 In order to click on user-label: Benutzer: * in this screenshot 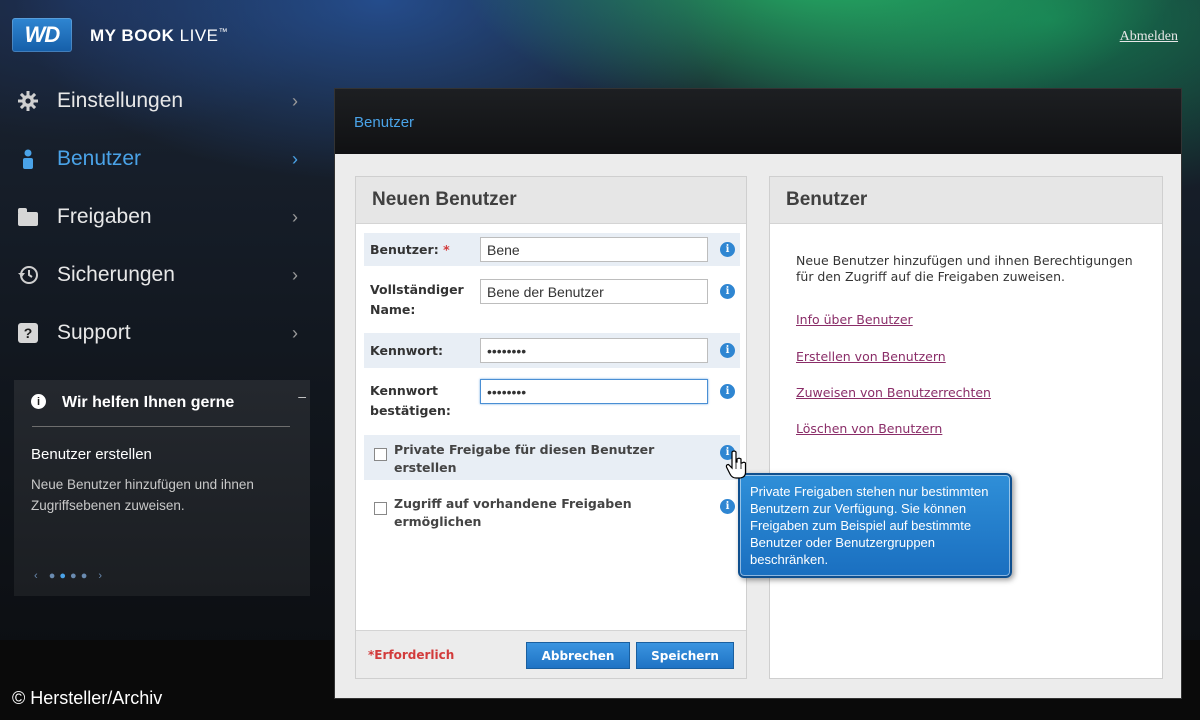, I will do `click(410, 250)`.